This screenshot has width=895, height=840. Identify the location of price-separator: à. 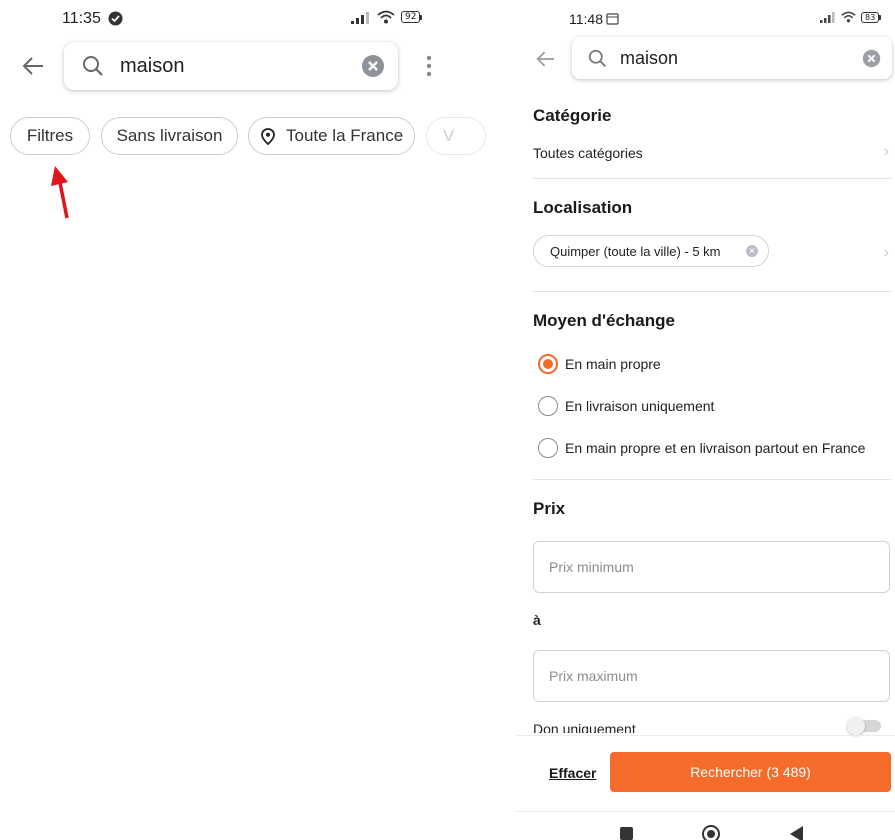
(537, 620).